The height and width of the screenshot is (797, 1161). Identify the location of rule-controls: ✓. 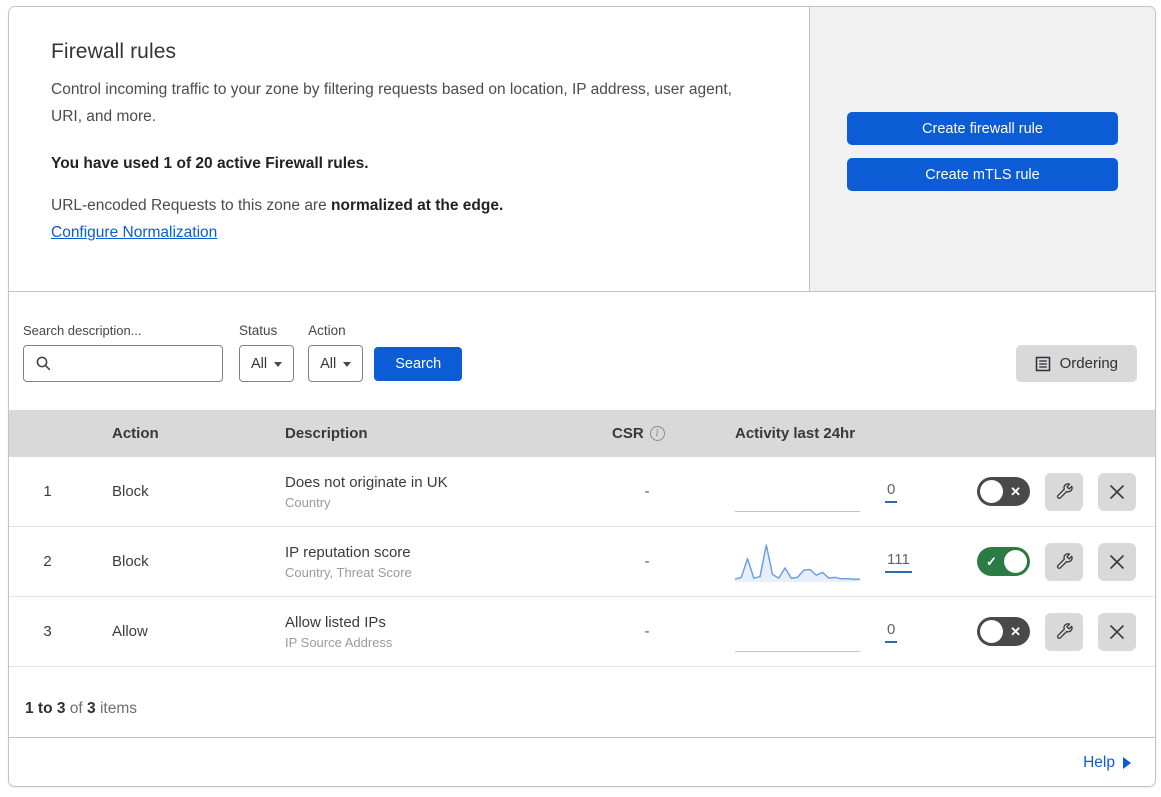
(1038, 561).